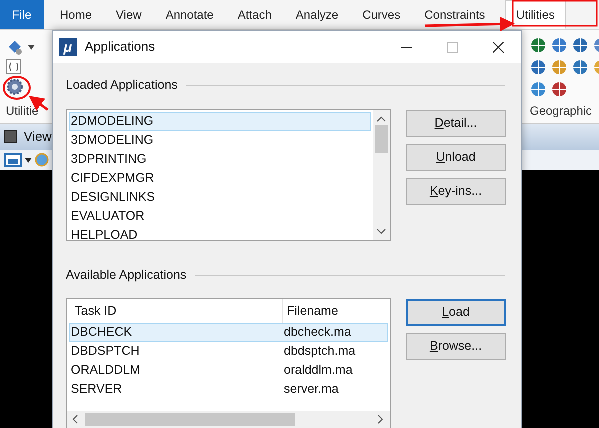  Describe the element at coordinates (220, 197) in the screenshot. I see `list-item: DESIGNLINKS` at that location.